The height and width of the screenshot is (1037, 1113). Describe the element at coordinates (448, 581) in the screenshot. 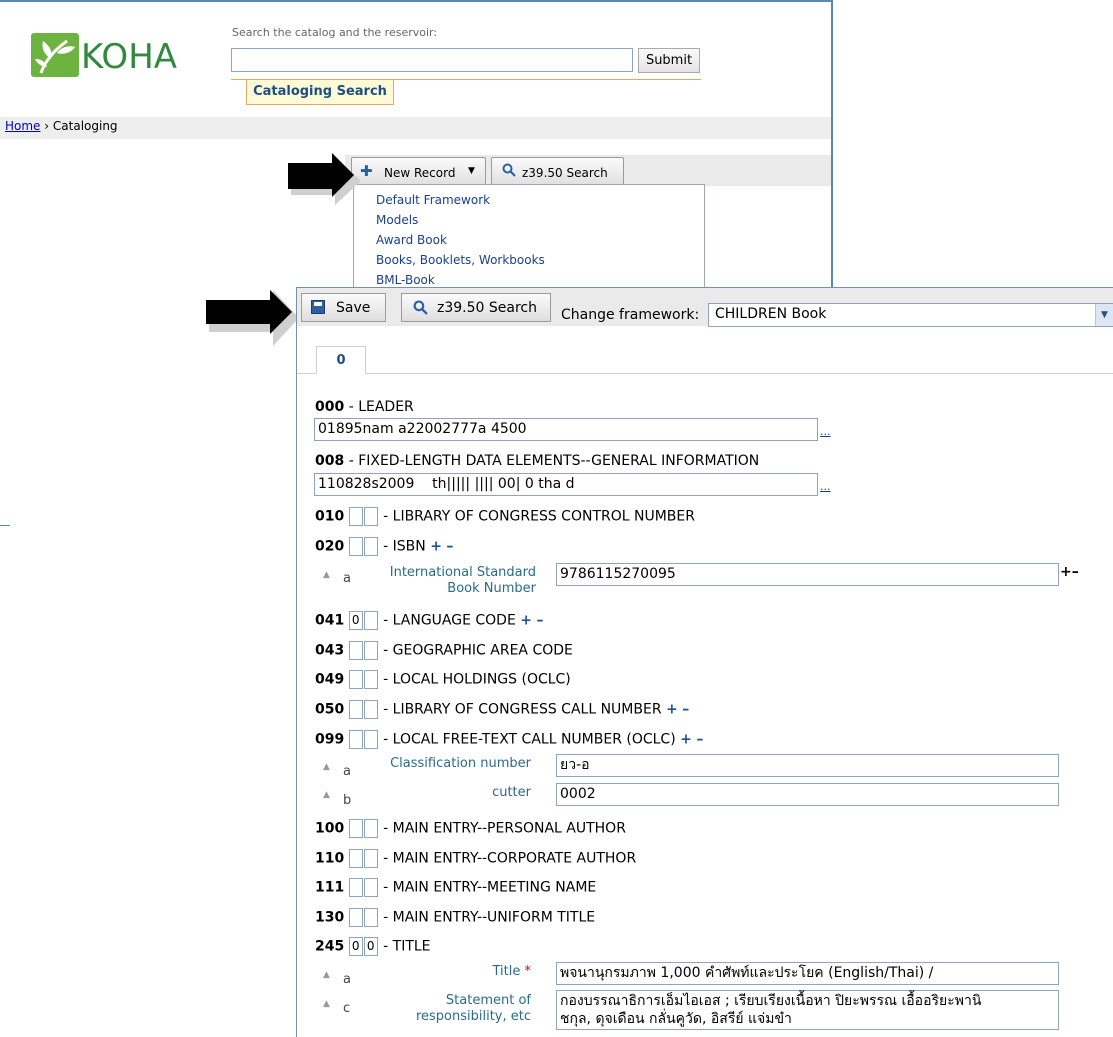

I see `subfield-label: International Standard Book Number` at that location.